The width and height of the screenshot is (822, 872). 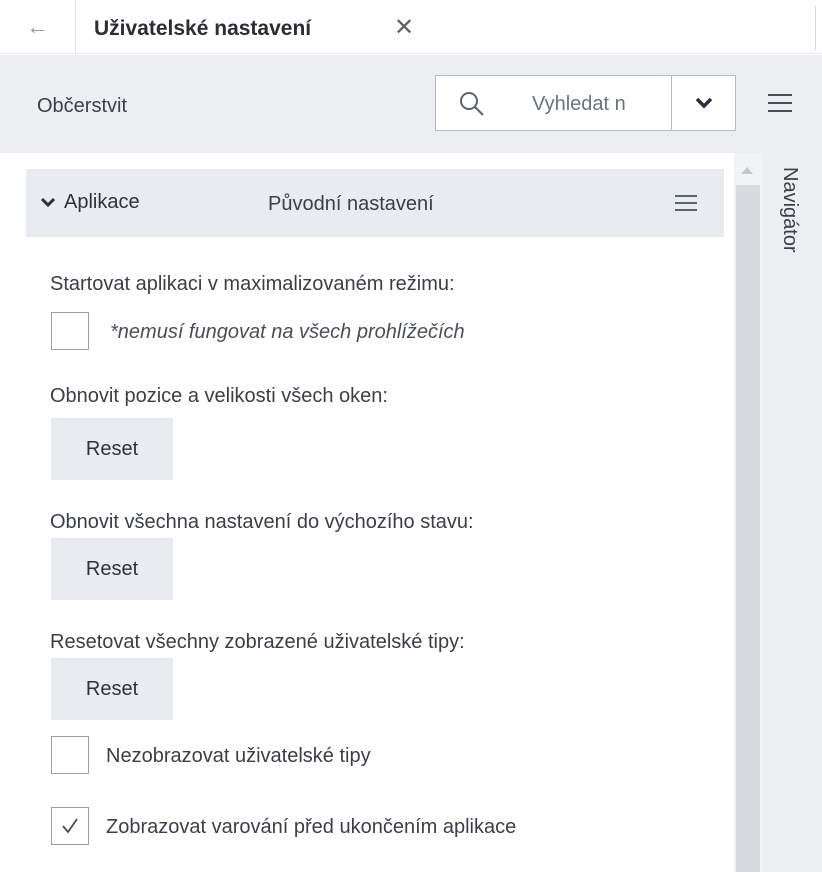 I want to click on exit-warning-checkbox, so click(x=70, y=826).